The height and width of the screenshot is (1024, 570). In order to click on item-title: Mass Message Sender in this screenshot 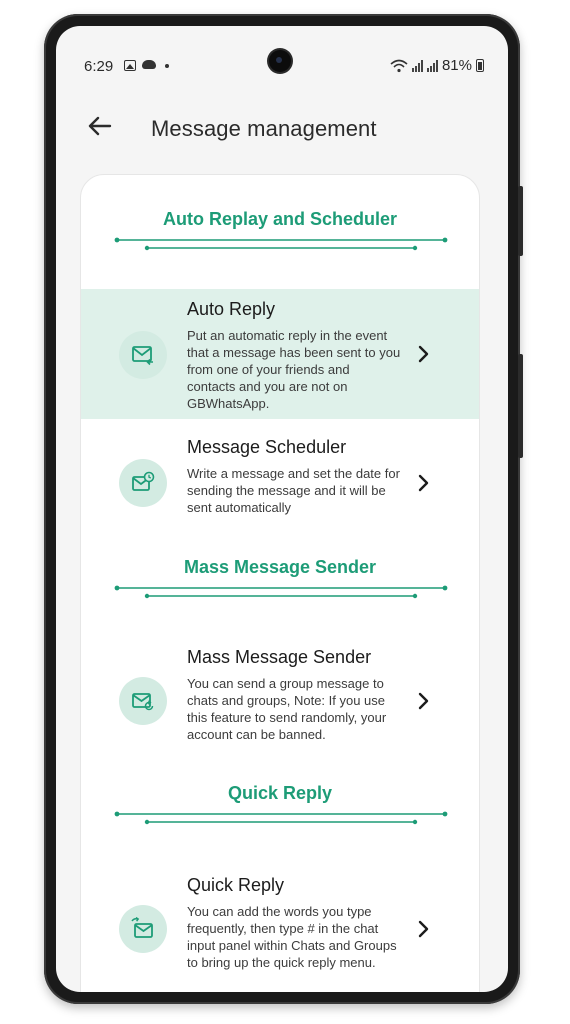, I will do `click(279, 657)`.